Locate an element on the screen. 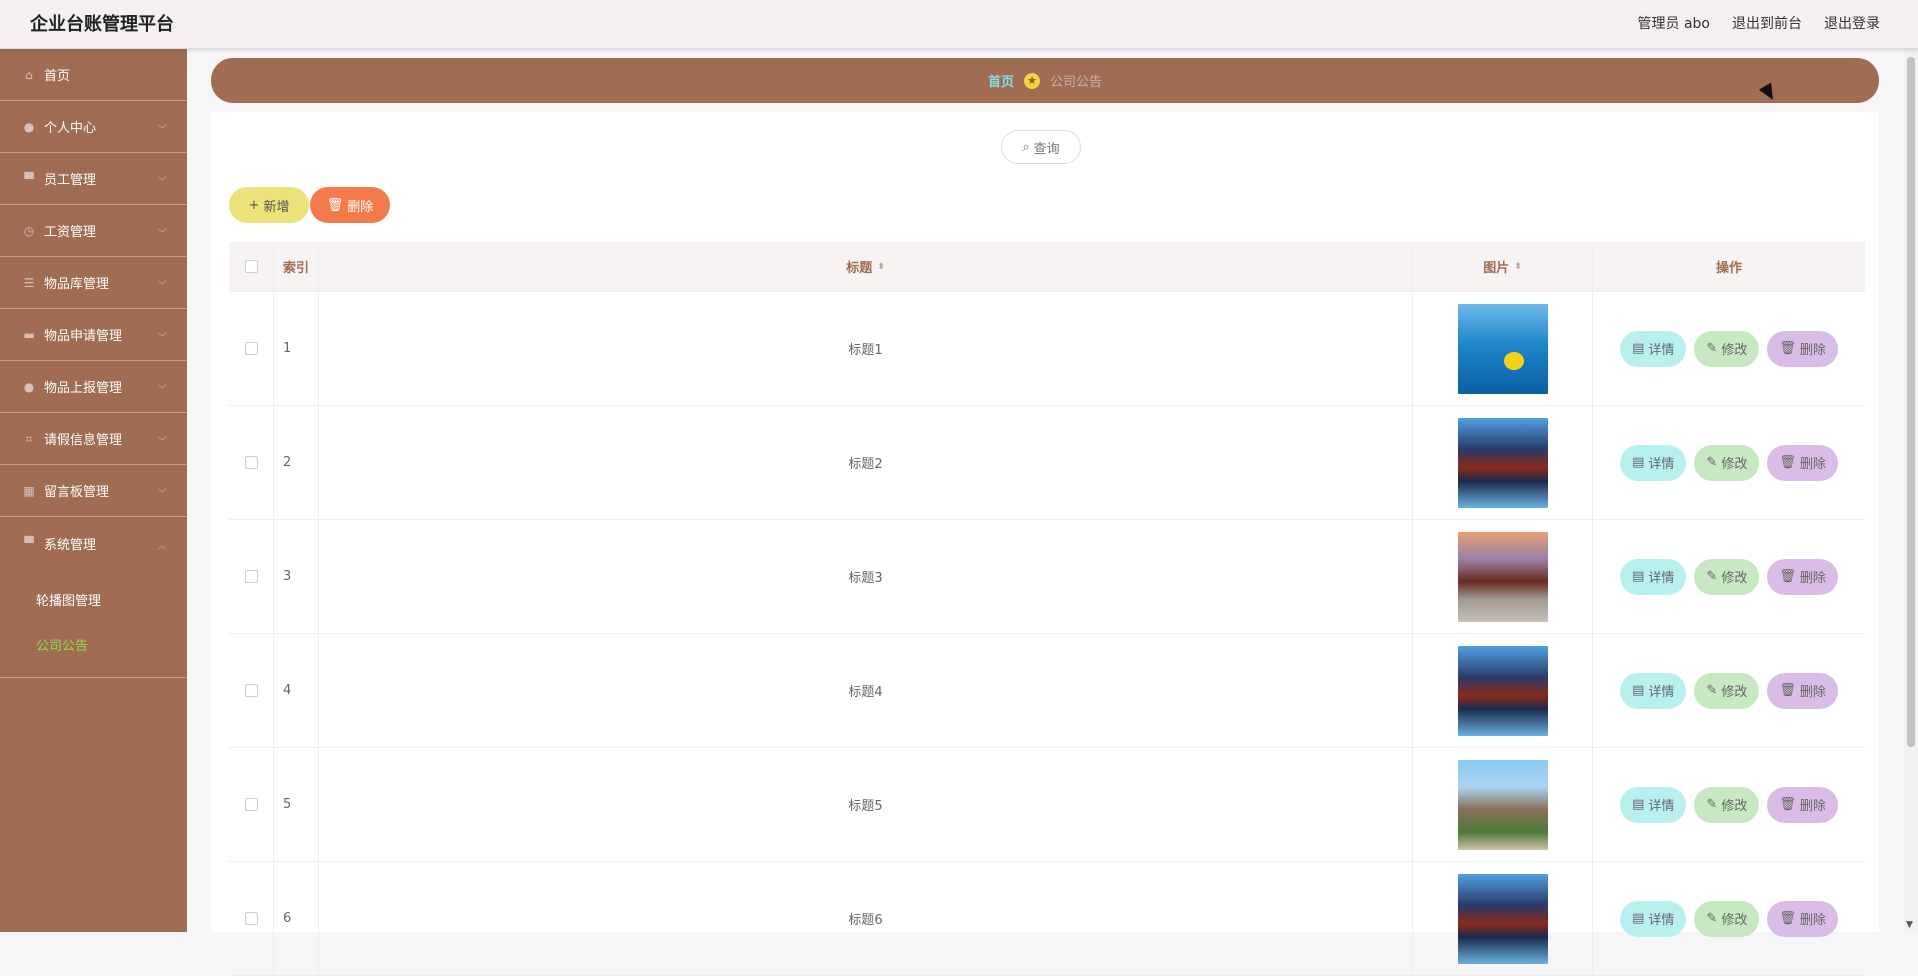 The height and width of the screenshot is (976, 1918). detail-label: 详情 is located at coordinates (1661, 464).